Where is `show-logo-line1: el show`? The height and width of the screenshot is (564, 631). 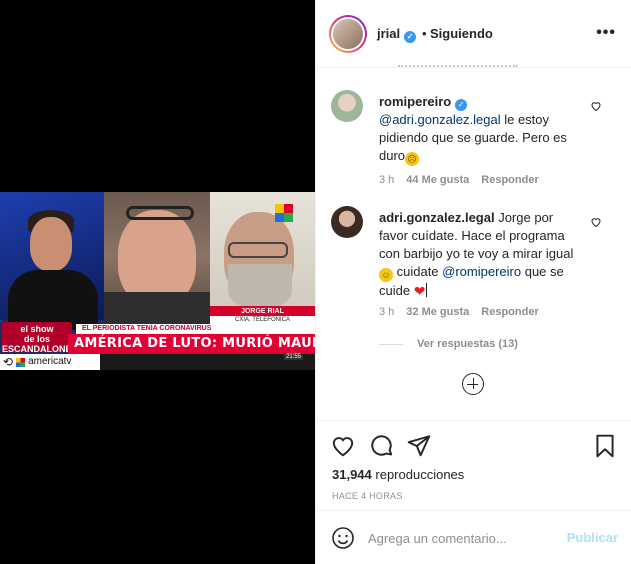 show-logo-line1: el show is located at coordinates (37, 329).